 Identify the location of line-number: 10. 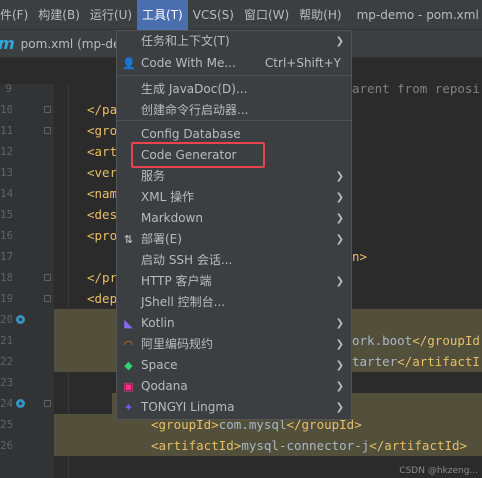
(6, 109).